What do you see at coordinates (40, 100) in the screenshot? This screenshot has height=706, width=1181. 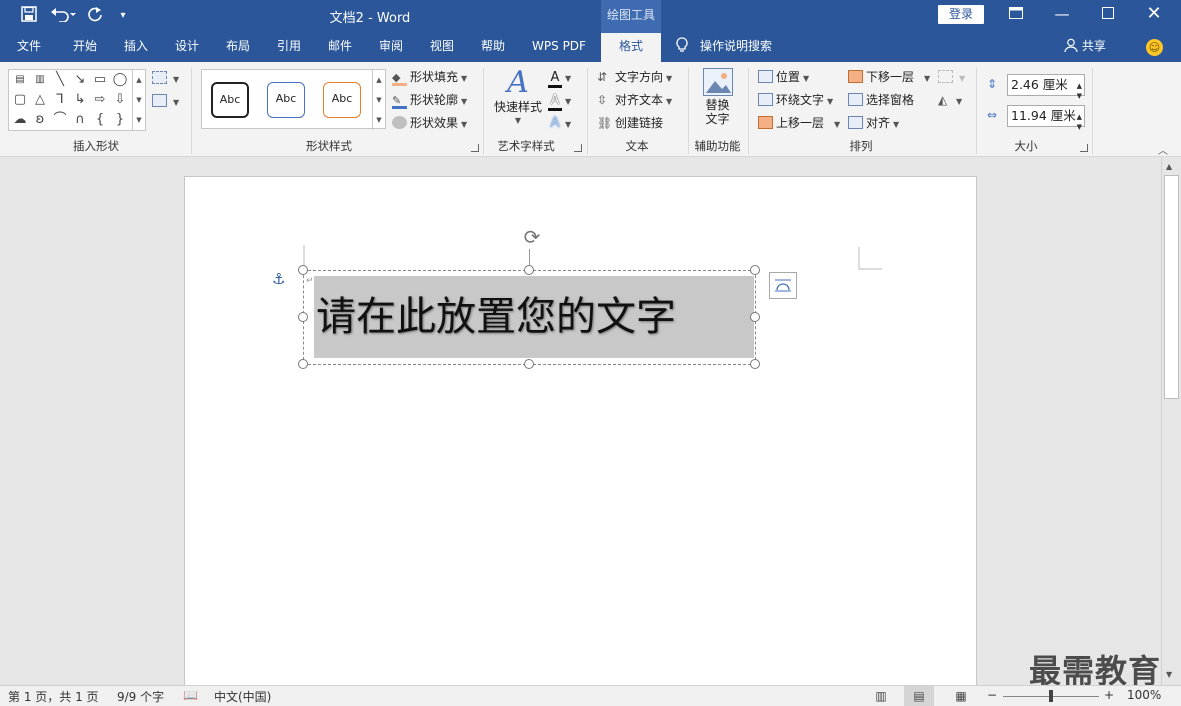 I see `triangle-shape-icon: △` at bounding box center [40, 100].